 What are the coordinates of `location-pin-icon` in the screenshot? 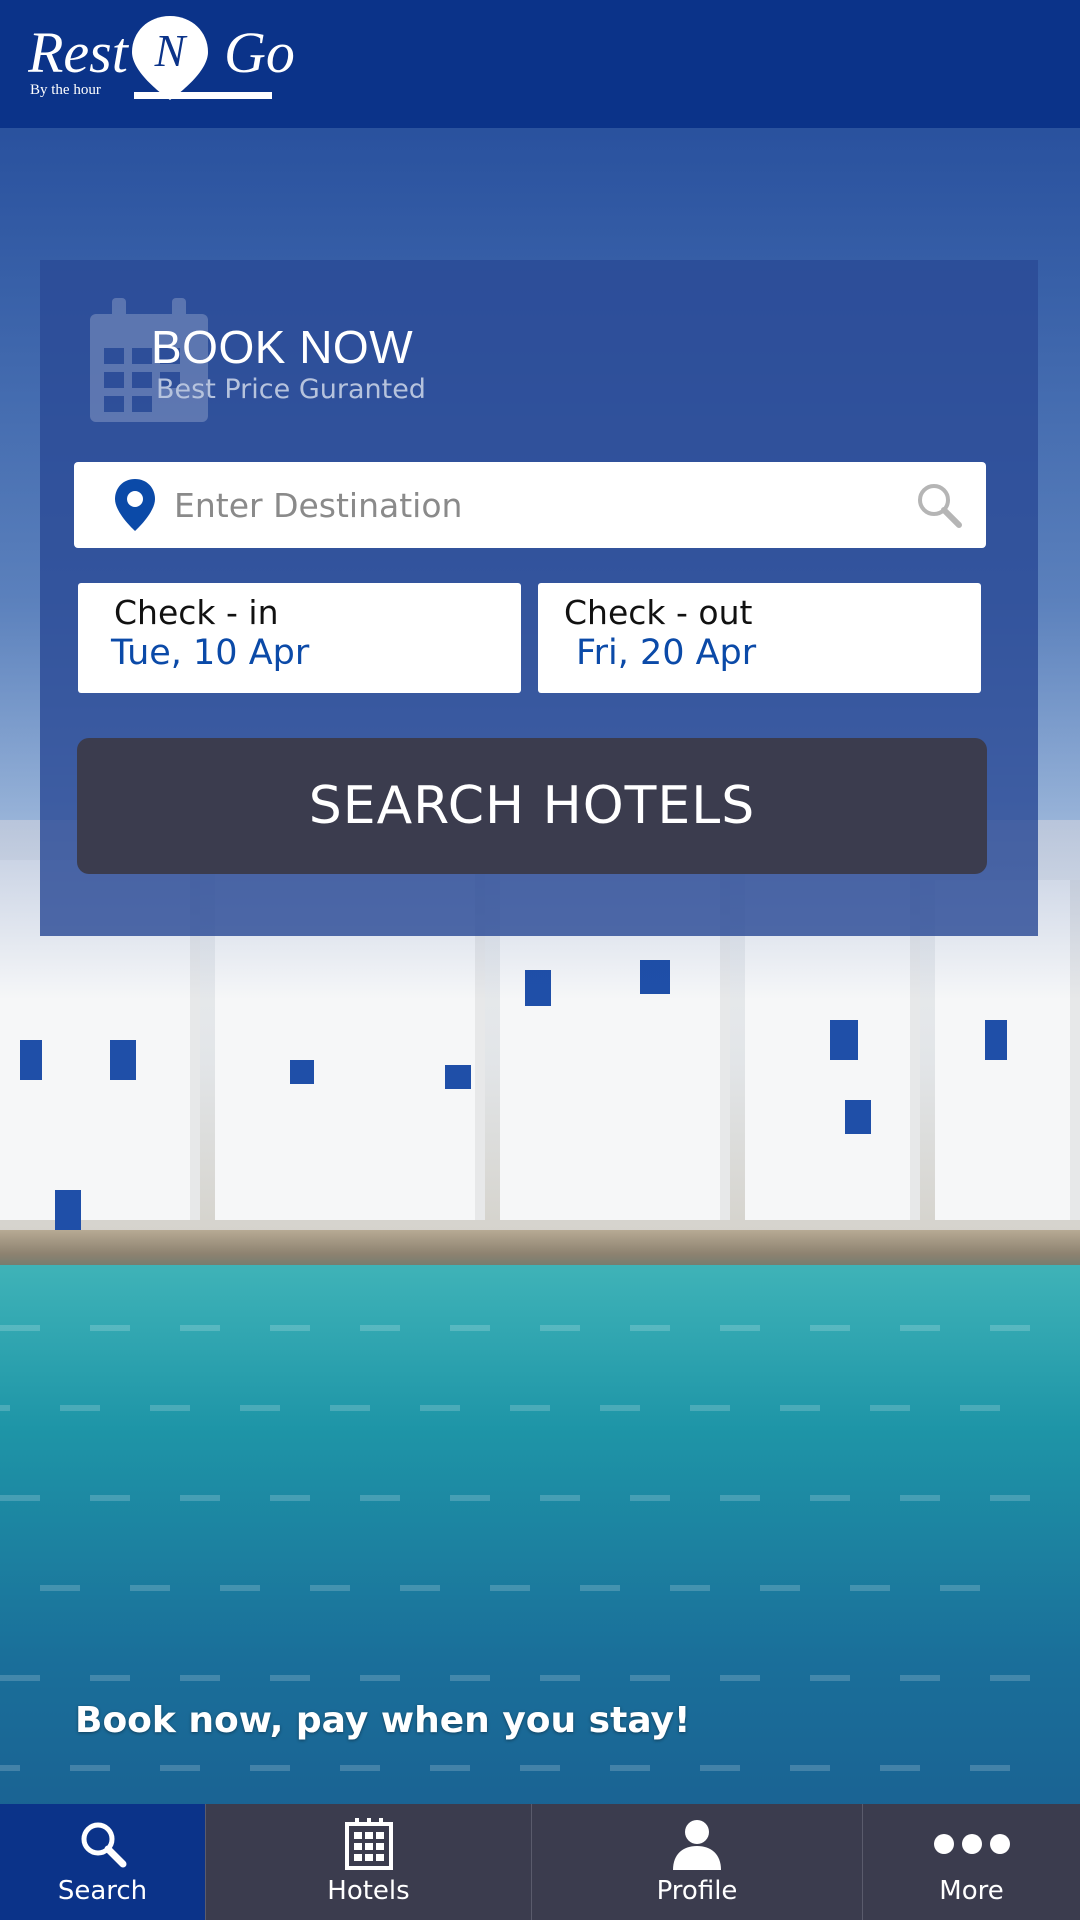 It's located at (135, 505).